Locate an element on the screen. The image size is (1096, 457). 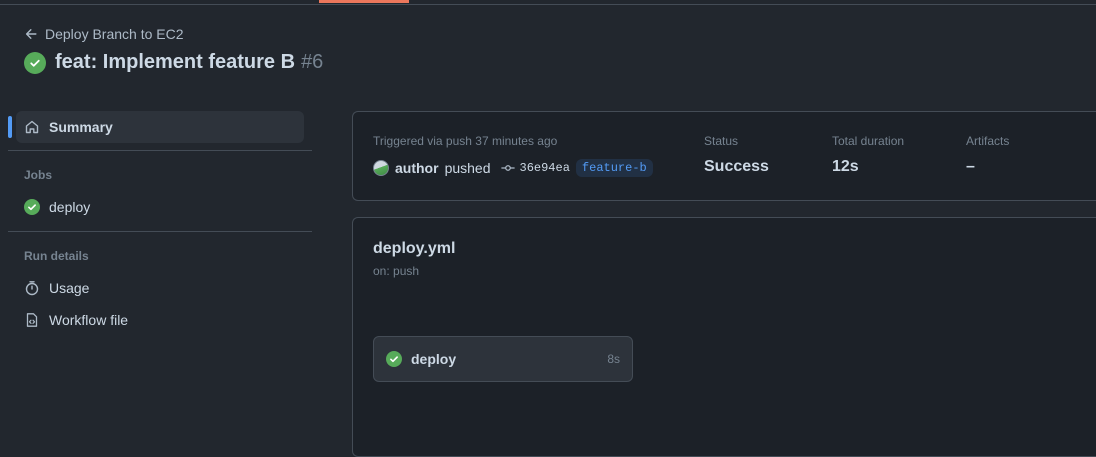
back-to-workflow-link: Deploy Branch to EC2 is located at coordinates (104, 34).